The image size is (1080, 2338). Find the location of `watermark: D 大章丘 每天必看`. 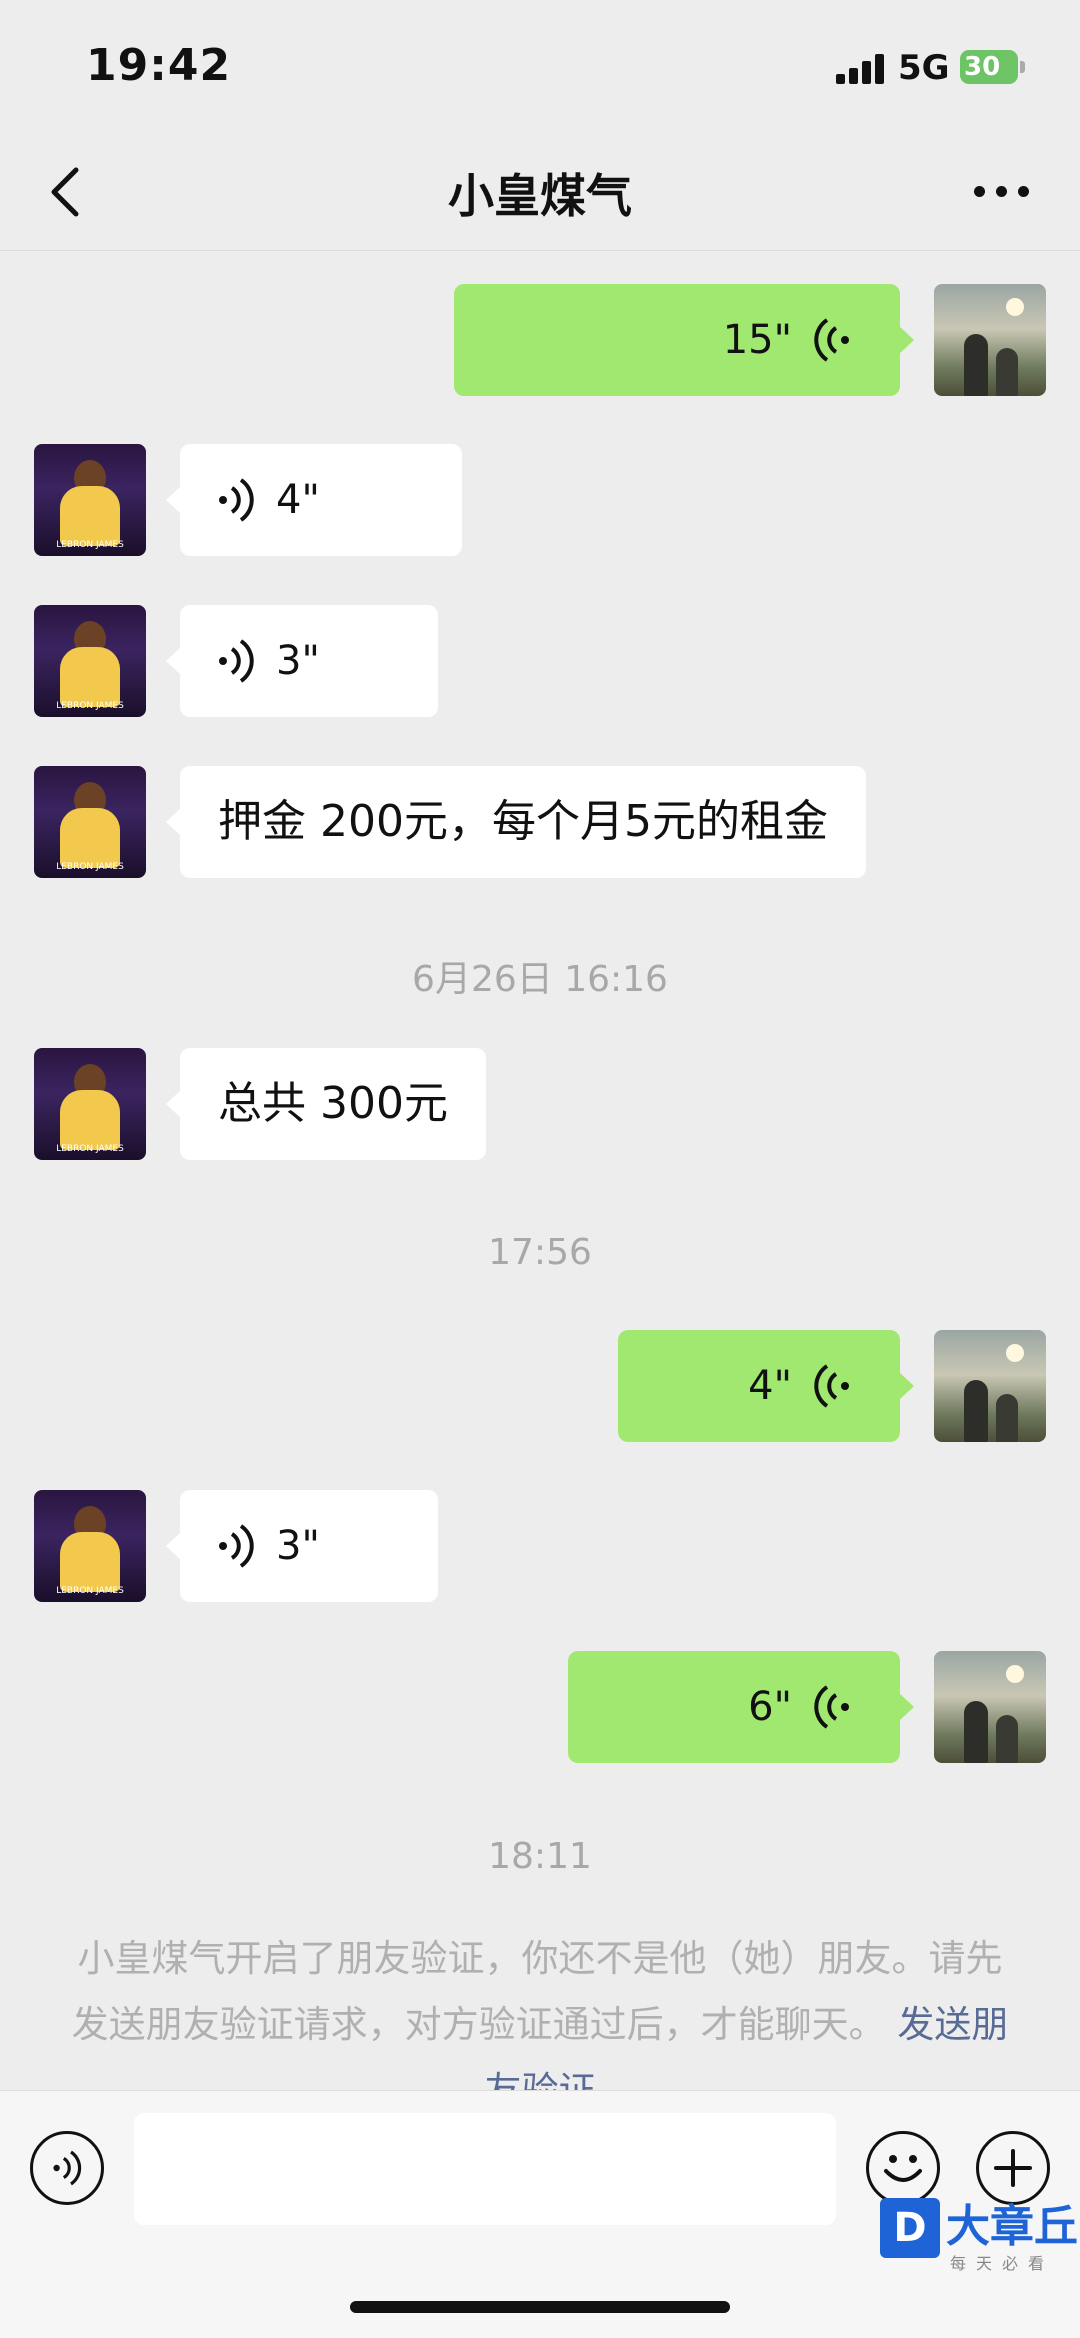

watermark: D 大章丘 每天必看 is located at coordinates (980, 2253).